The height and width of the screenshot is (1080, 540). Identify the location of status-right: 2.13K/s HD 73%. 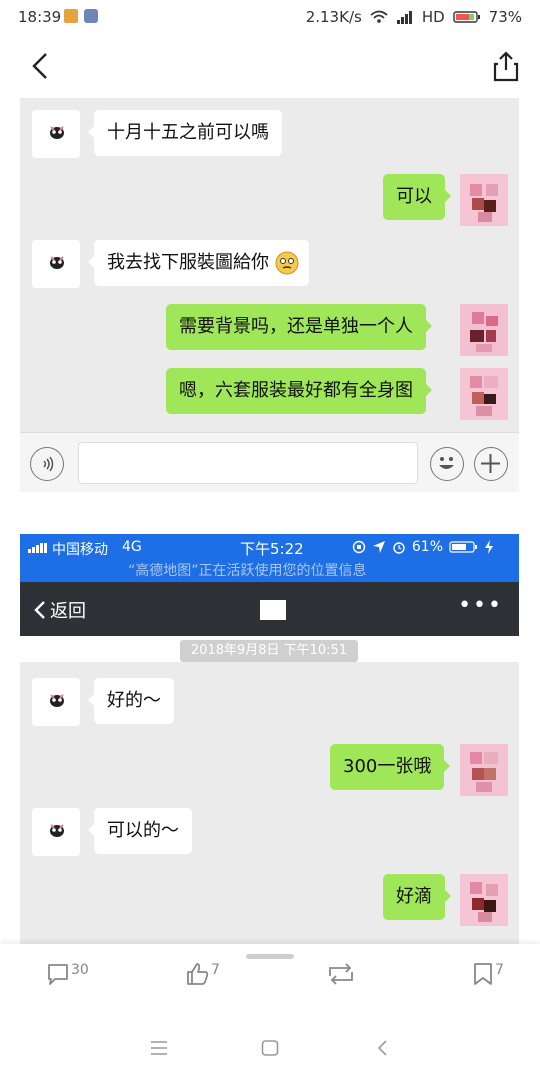
(414, 17).